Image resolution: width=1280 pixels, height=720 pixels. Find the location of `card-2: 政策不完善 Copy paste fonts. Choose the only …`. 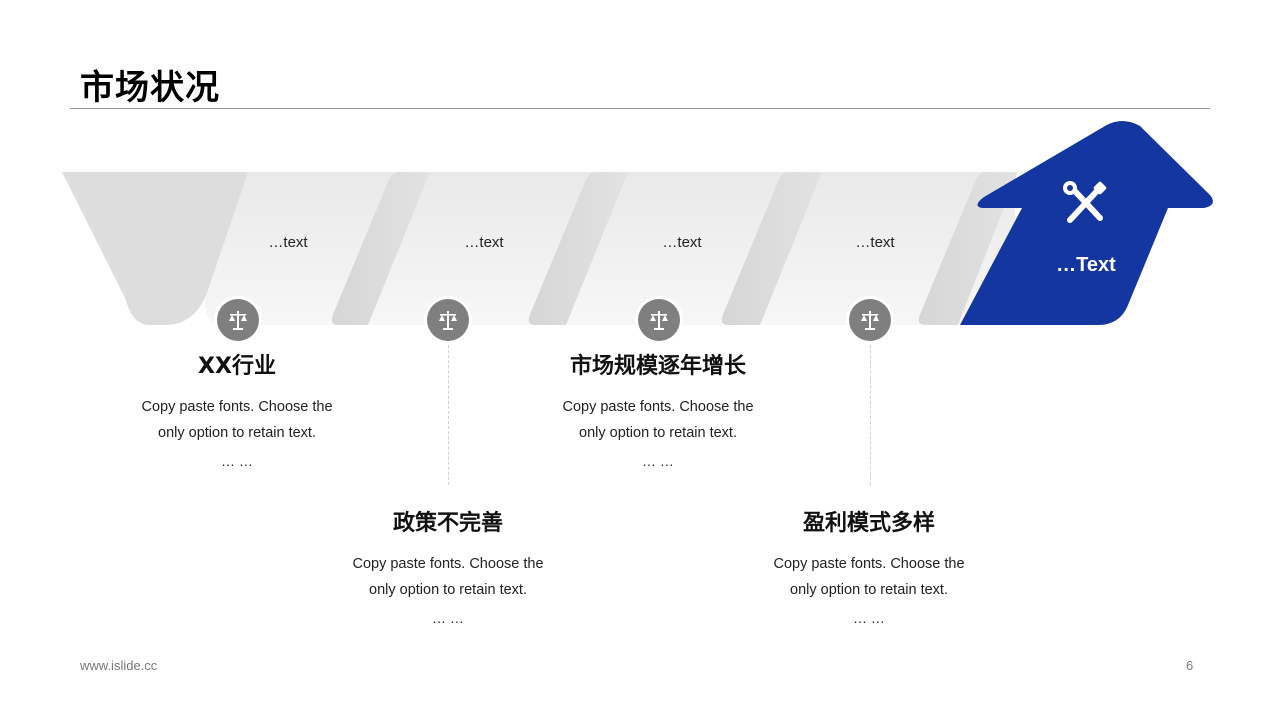

card-2: 政策不完善 Copy paste fonts. Choose the only … is located at coordinates (448, 569).